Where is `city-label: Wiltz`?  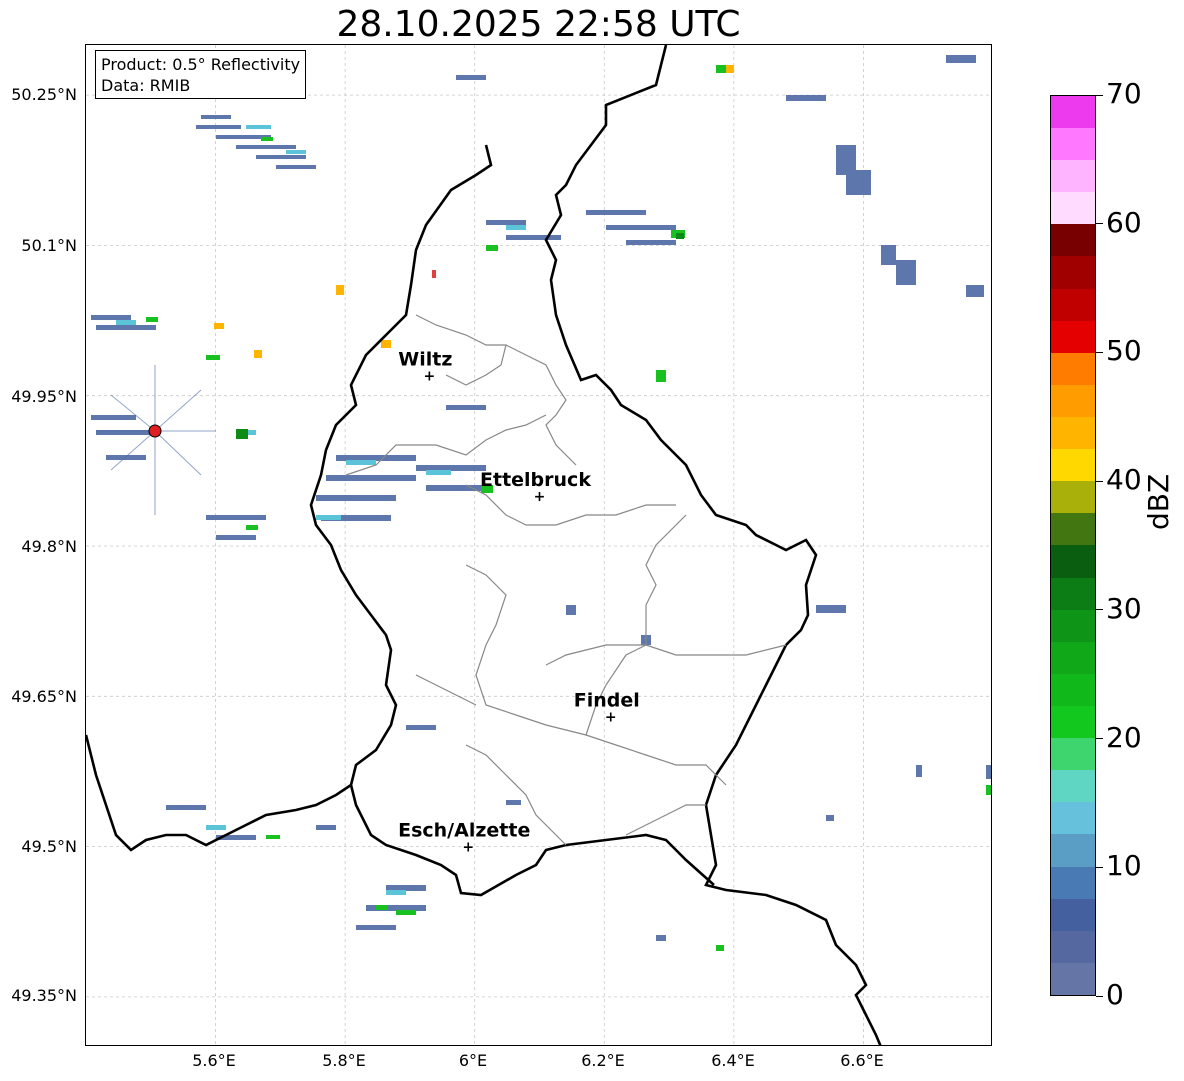
city-label: Wiltz is located at coordinates (425, 360).